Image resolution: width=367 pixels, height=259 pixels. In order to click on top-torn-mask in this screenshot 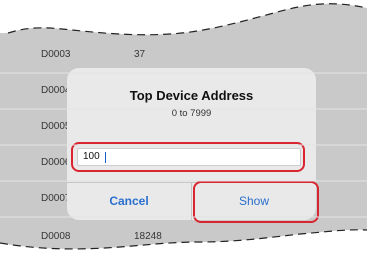, I will do `click(183, 17)`.